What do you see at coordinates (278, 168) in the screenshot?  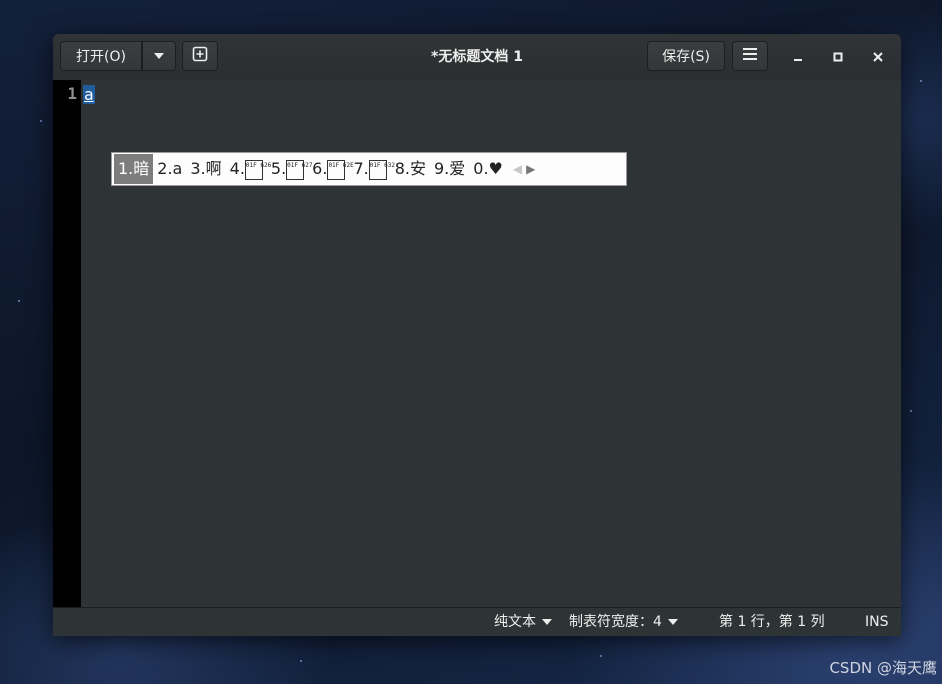 I see `candidate-index: 5.` at bounding box center [278, 168].